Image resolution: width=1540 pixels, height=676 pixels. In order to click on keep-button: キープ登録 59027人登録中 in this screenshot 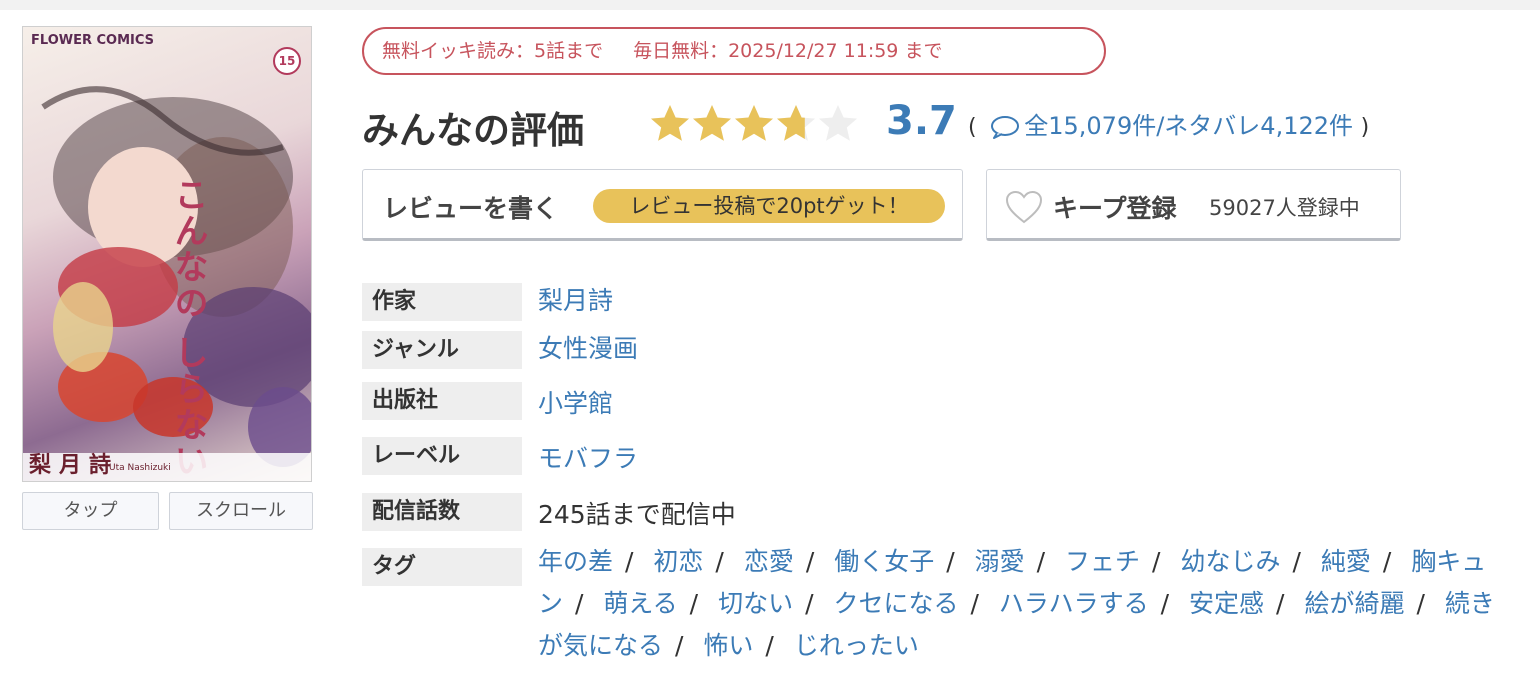, I will do `click(1193, 205)`.